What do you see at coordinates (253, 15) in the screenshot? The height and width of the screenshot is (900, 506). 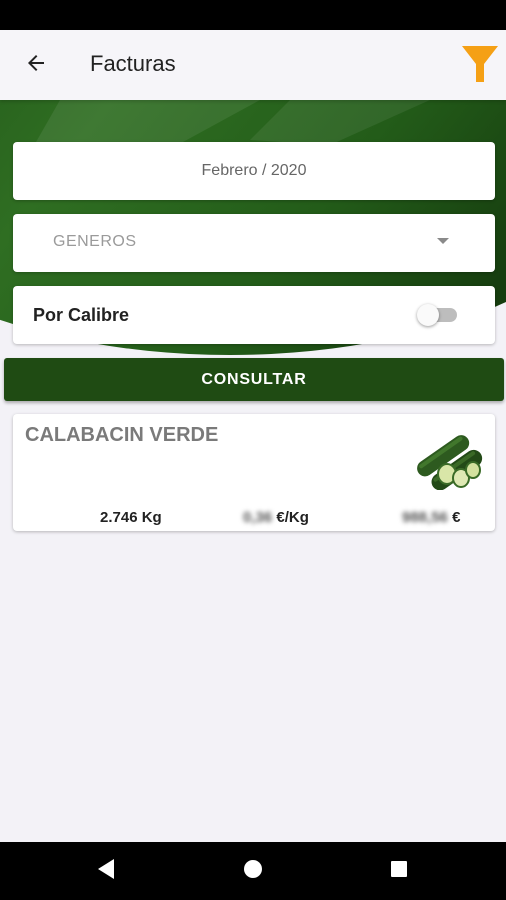 I see `status-bar` at bounding box center [253, 15].